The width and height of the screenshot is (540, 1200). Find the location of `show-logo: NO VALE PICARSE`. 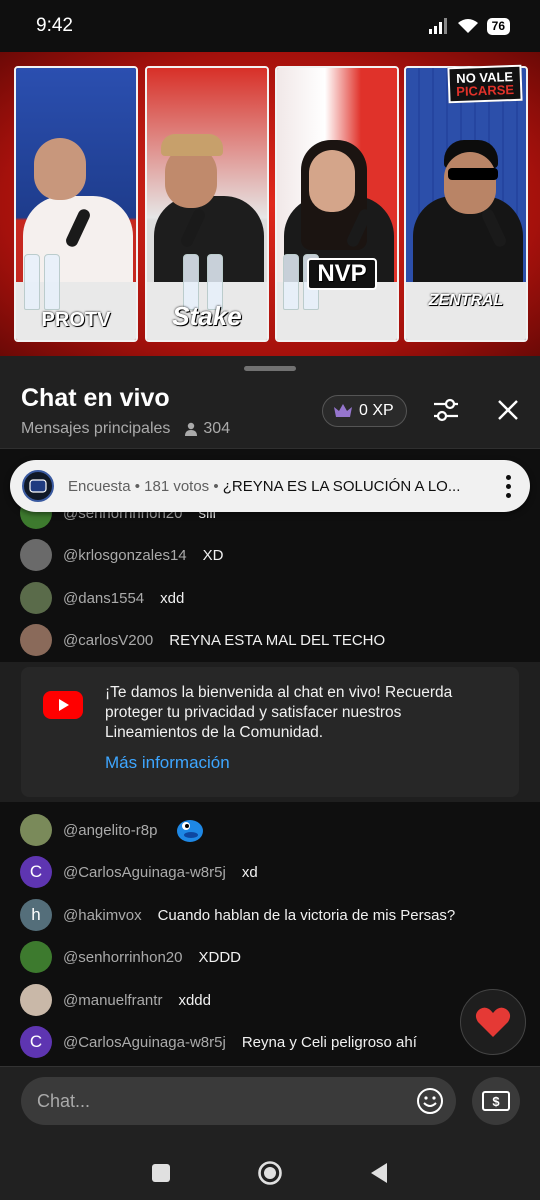

show-logo: NO VALE PICARSE is located at coordinates (485, 84).